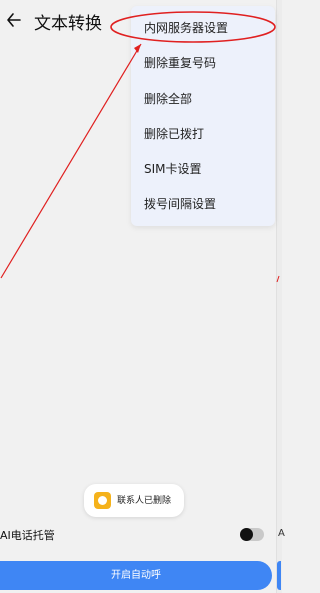 Image resolution: width=320 pixels, height=593 pixels. Describe the element at coordinates (279, 575) in the screenshot. I see `adjacent-button-edge` at that location.